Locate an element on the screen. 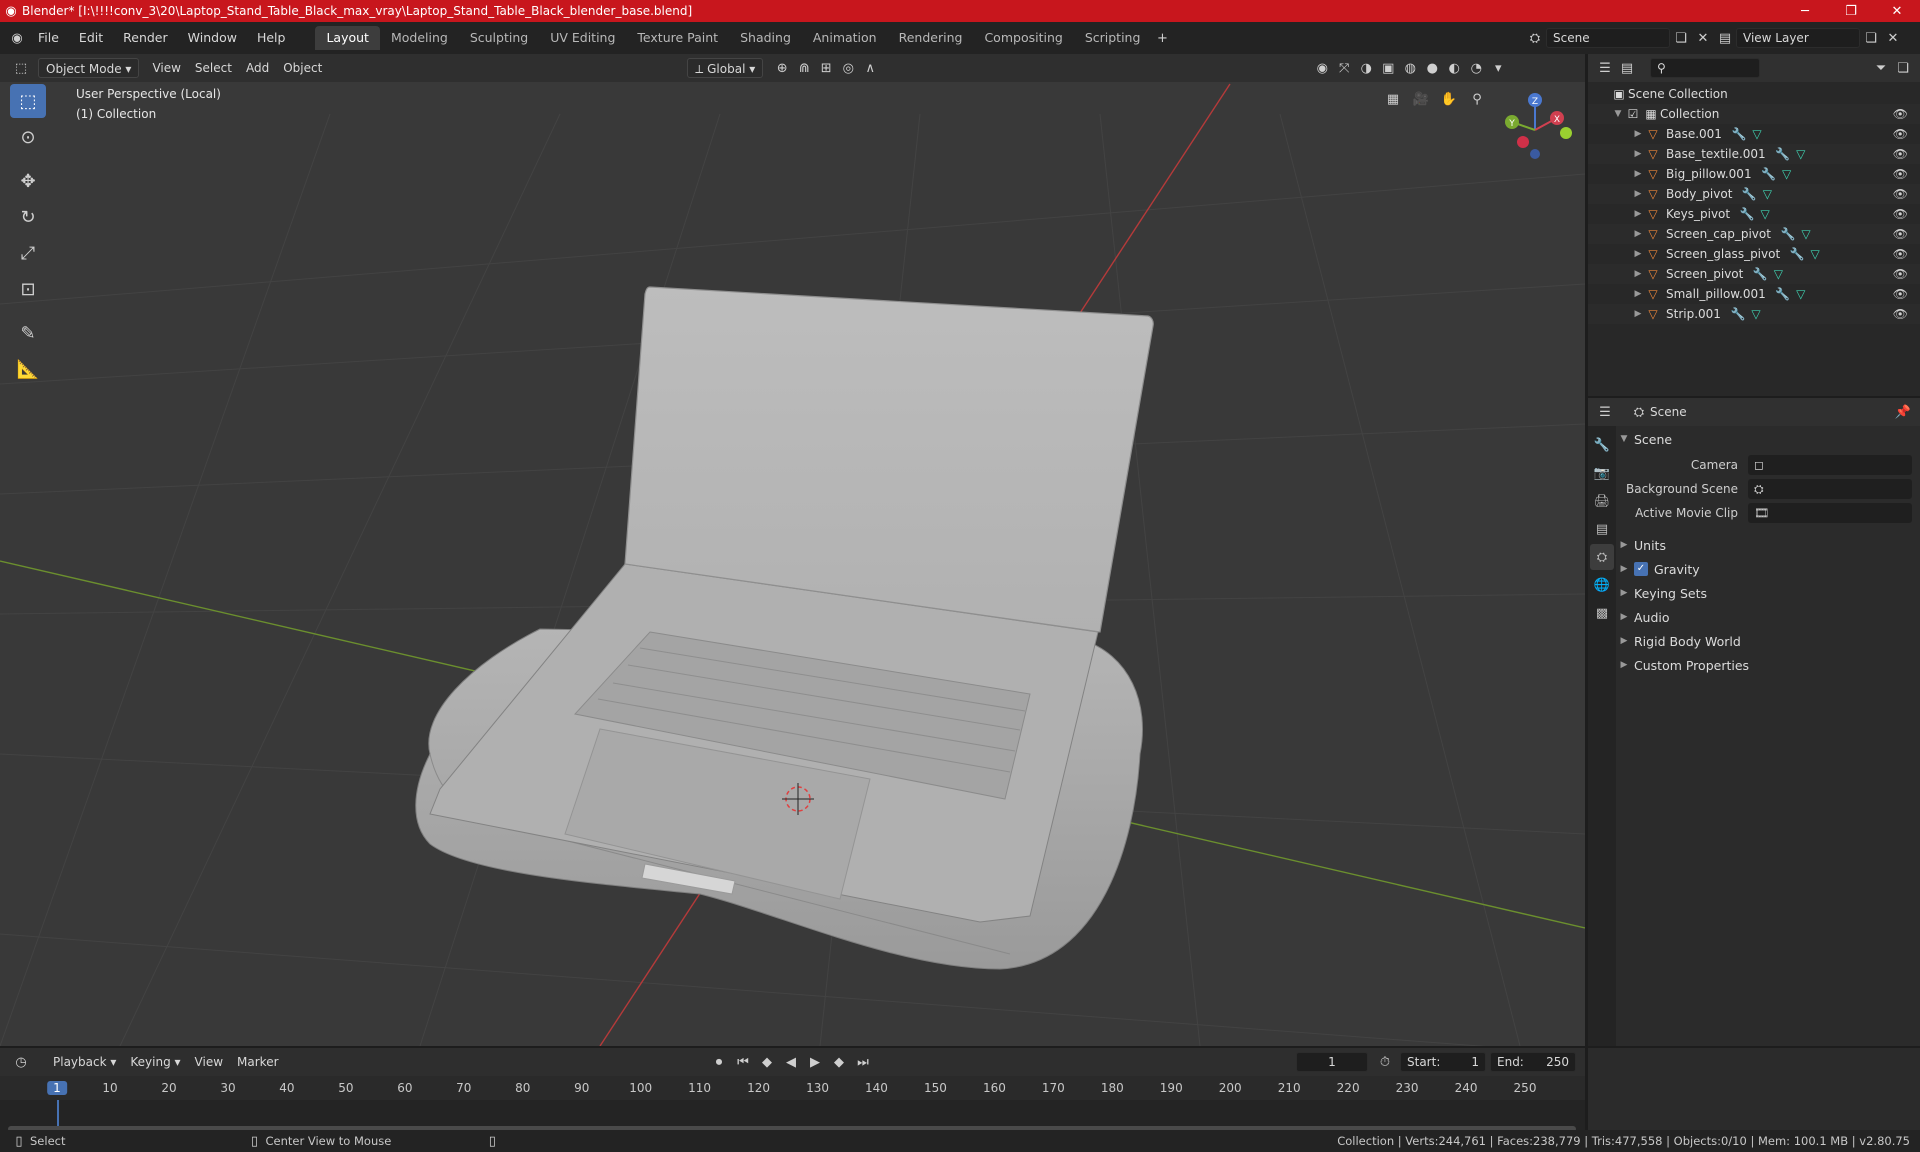  texture-tab-icon: ▩ is located at coordinates (1602, 613).